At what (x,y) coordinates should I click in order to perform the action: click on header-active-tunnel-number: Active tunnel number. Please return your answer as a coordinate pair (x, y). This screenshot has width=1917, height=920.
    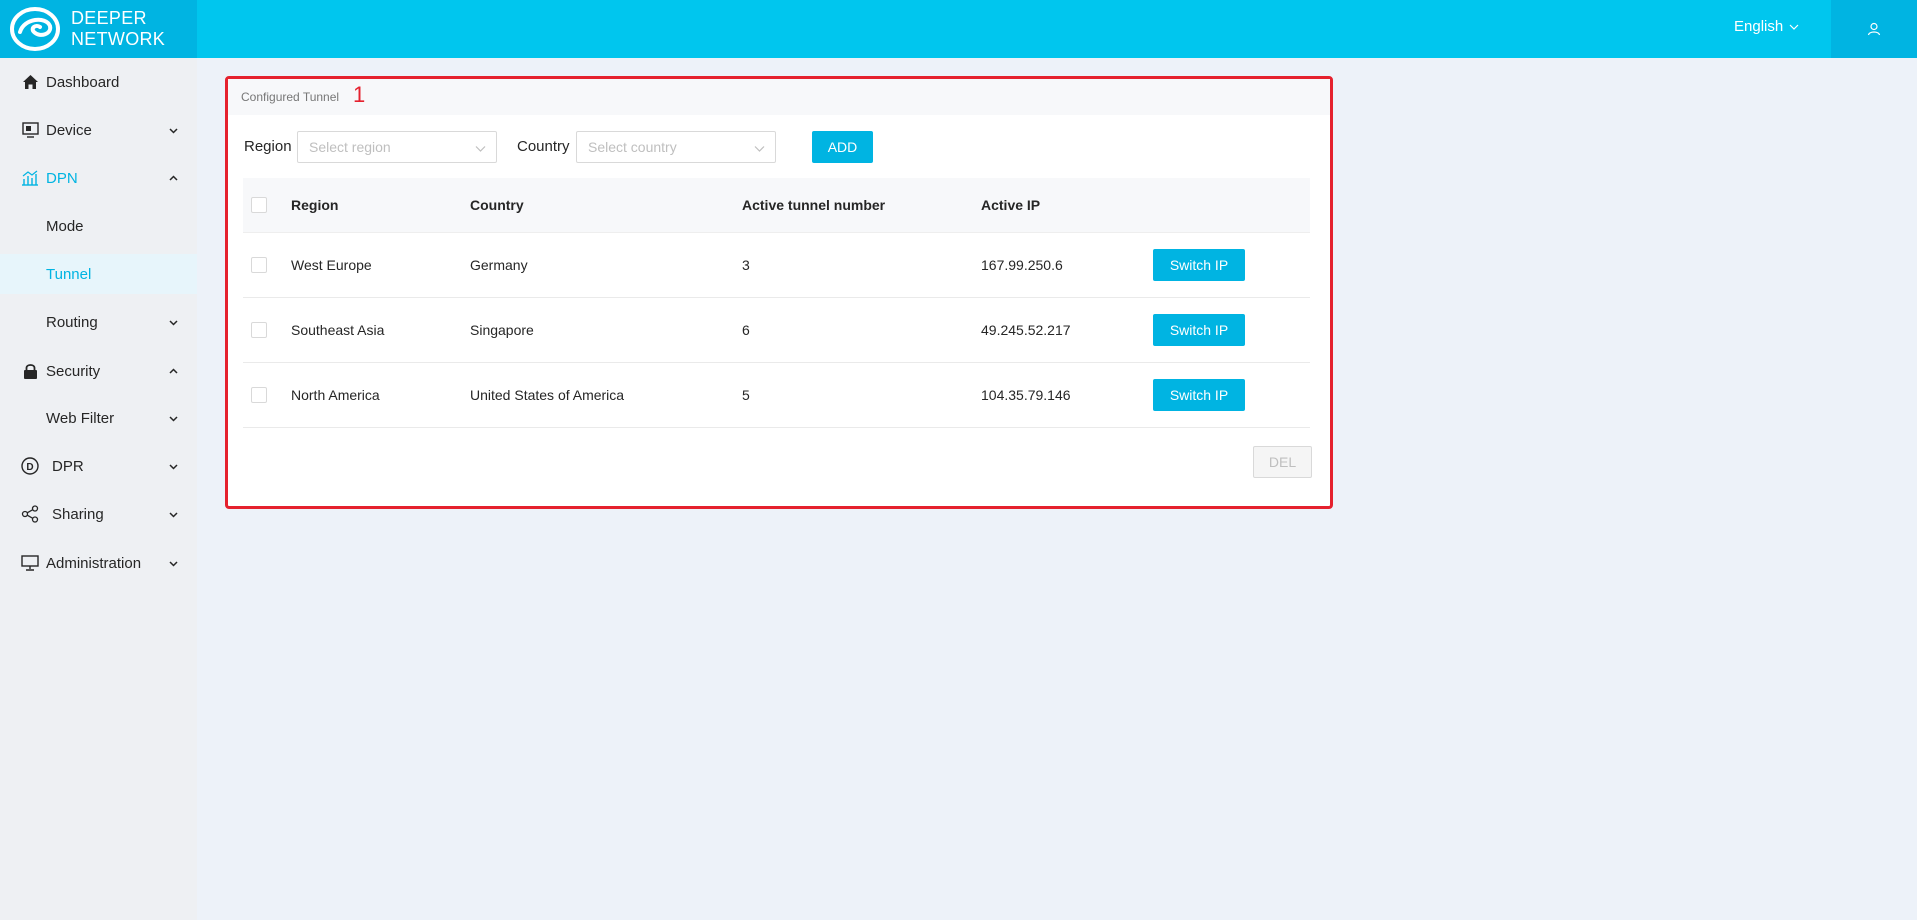
    Looking at the image, I should click on (814, 205).